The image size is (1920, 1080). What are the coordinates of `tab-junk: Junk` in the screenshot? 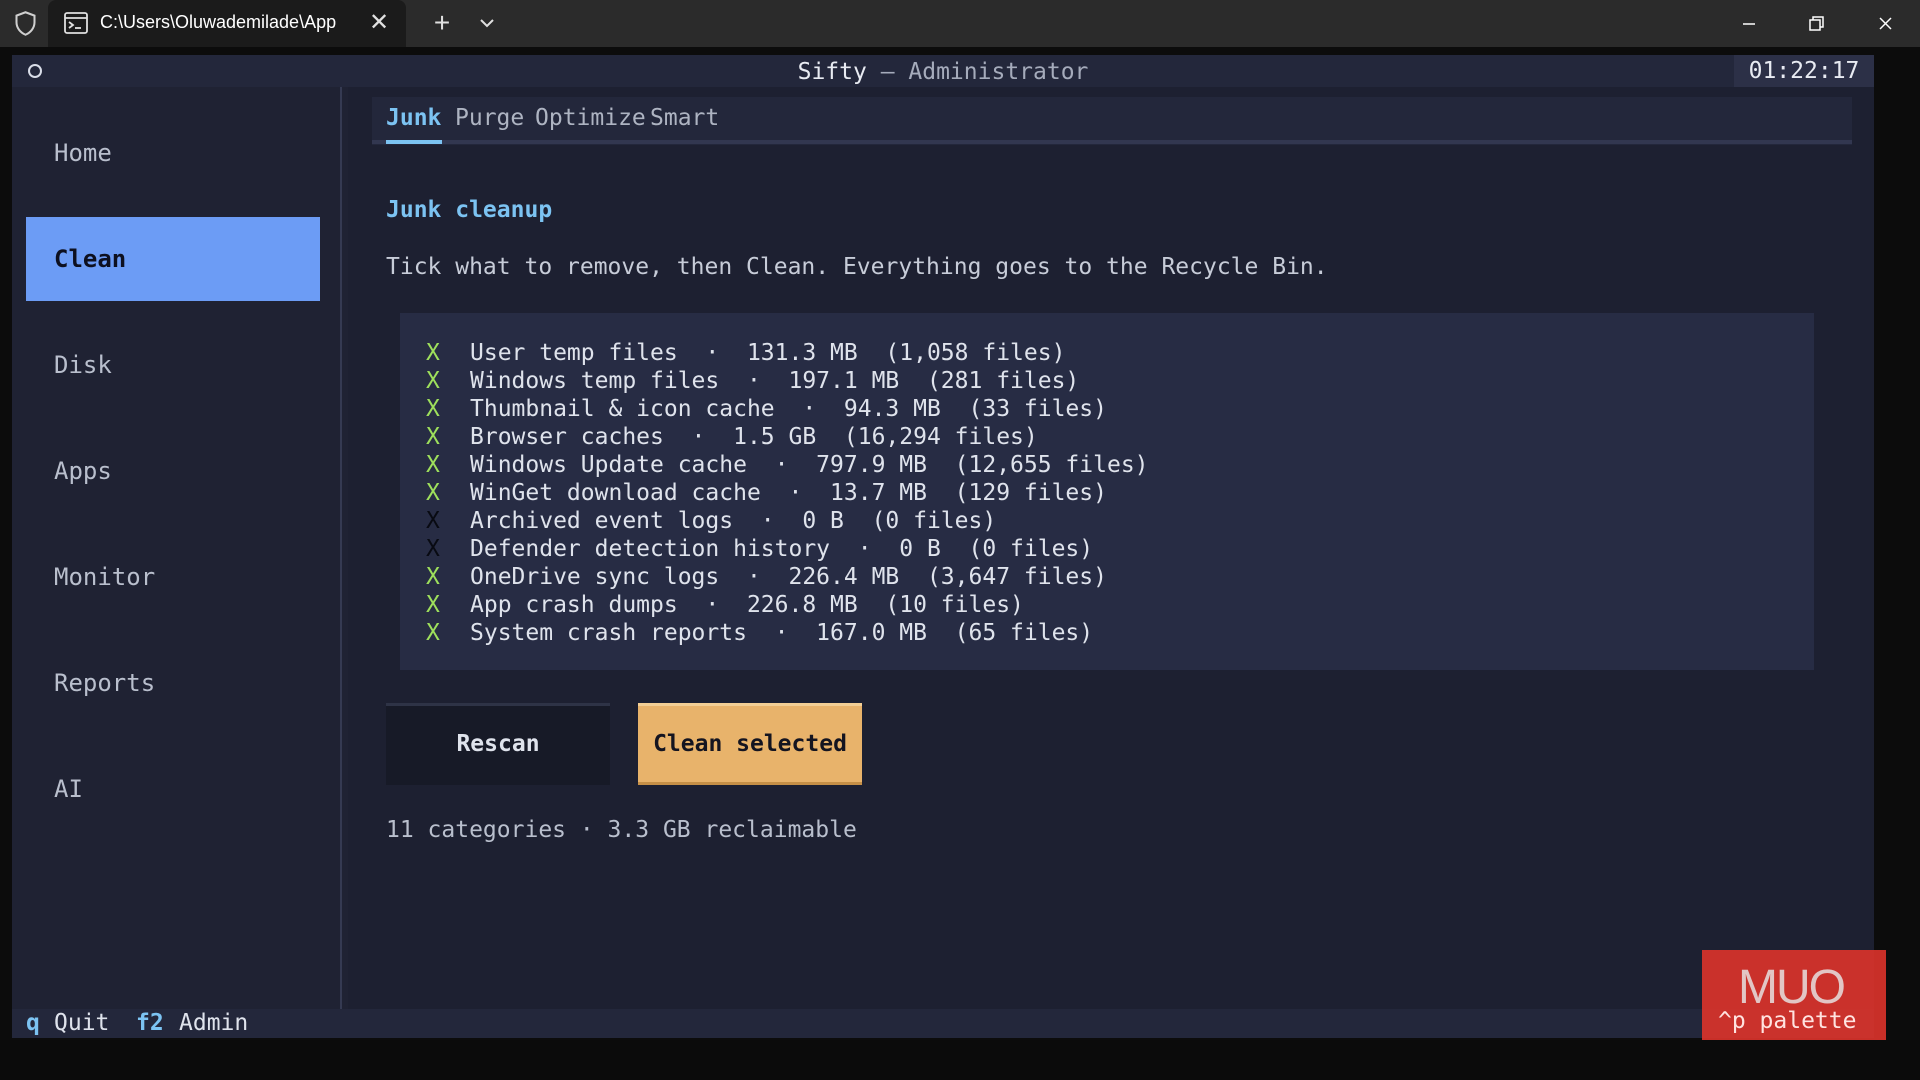 It's located at (413, 118).